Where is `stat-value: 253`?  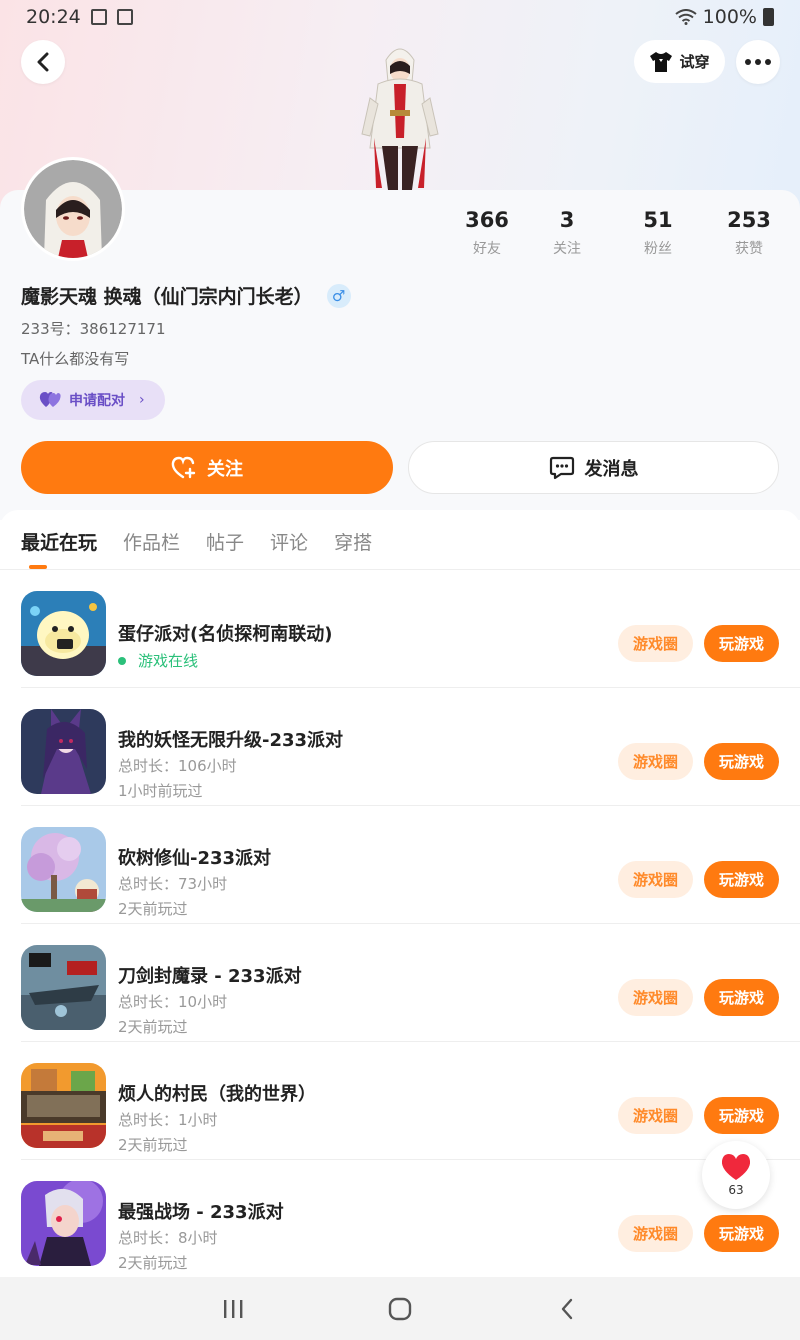 stat-value: 253 is located at coordinates (749, 220).